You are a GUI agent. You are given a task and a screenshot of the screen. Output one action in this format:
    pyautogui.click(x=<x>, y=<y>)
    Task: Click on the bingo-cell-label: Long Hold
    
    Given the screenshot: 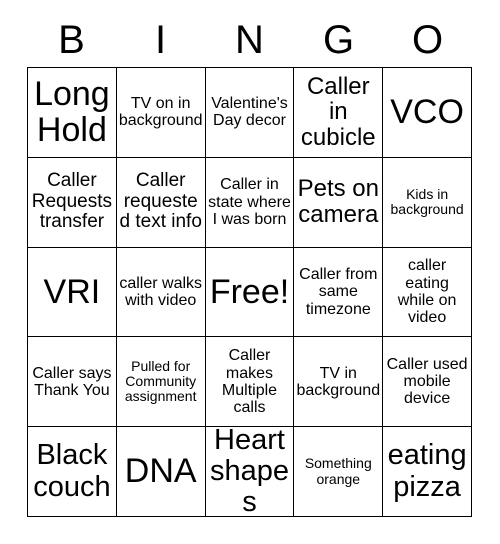 What is the action you would take?
    pyautogui.click(x=72, y=112)
    